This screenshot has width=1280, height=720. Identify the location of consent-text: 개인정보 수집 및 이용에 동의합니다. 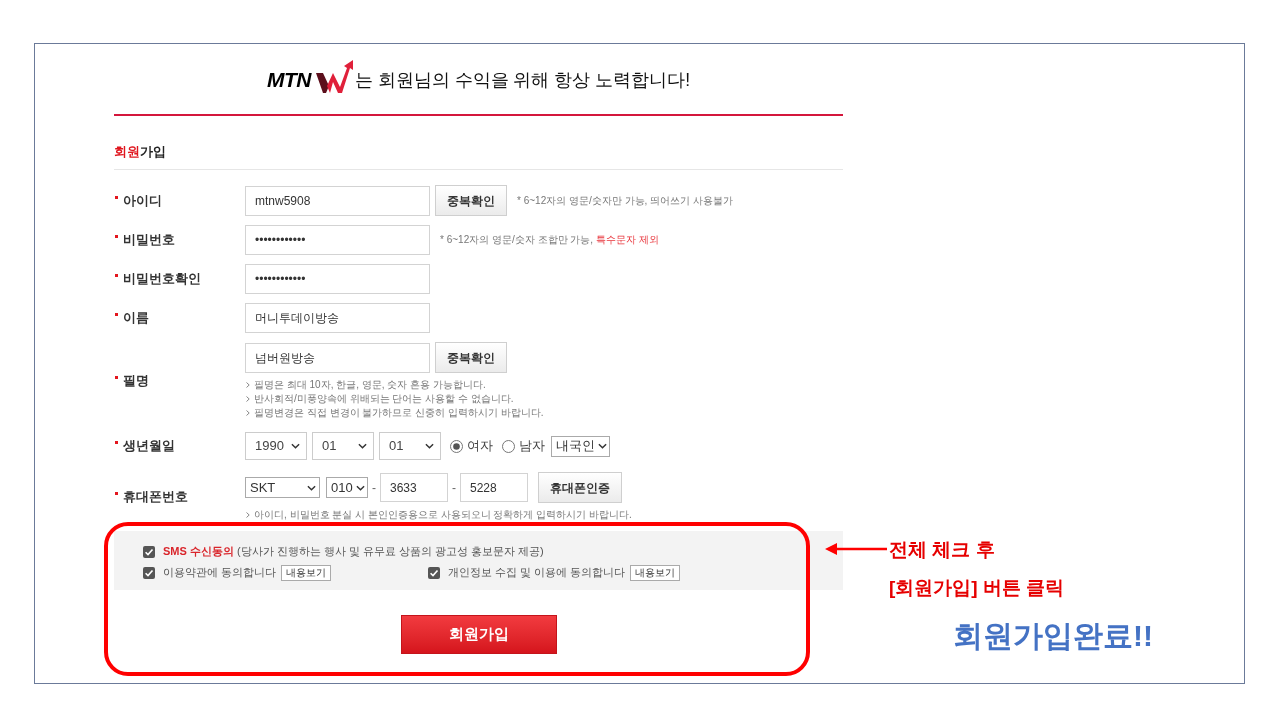
(537, 572).